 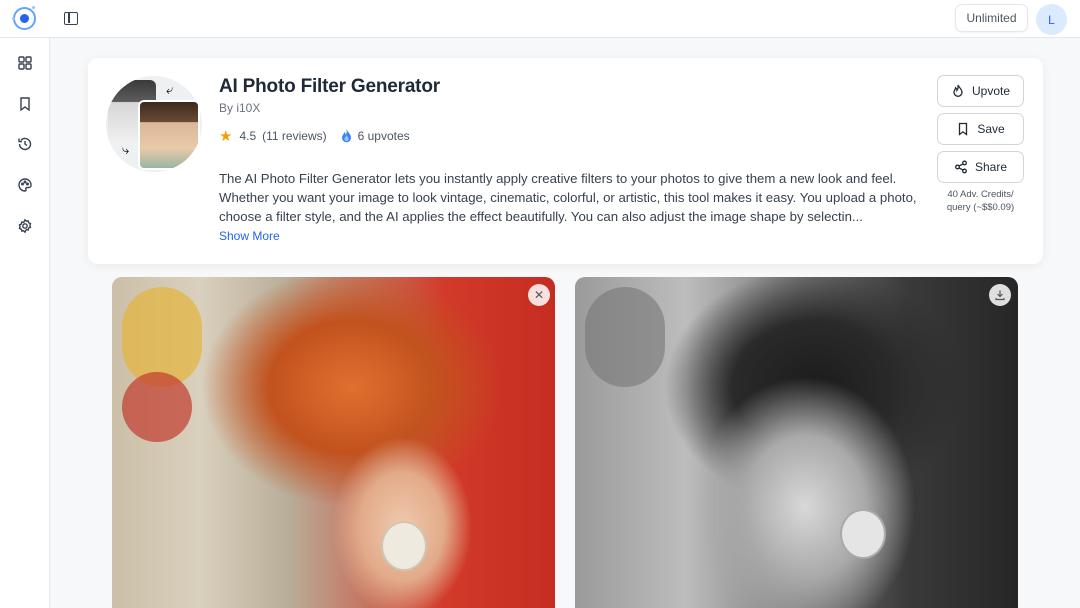 I want to click on flame-outline-icon, so click(x=958, y=90).